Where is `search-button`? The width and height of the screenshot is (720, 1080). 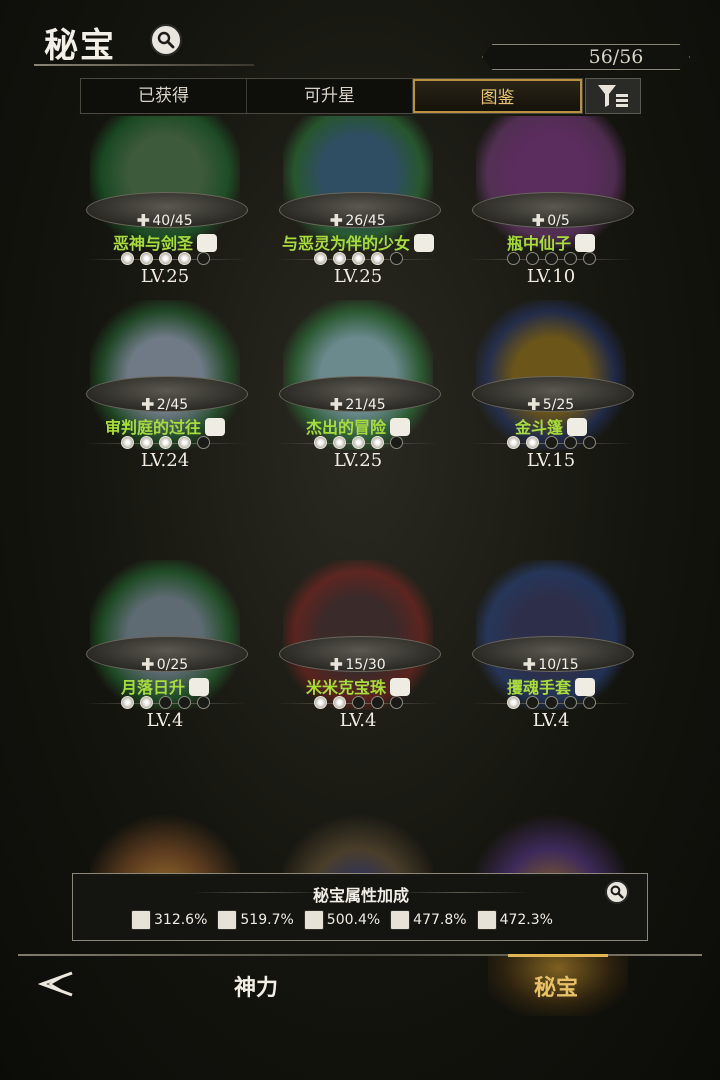 search-button is located at coordinates (166, 40).